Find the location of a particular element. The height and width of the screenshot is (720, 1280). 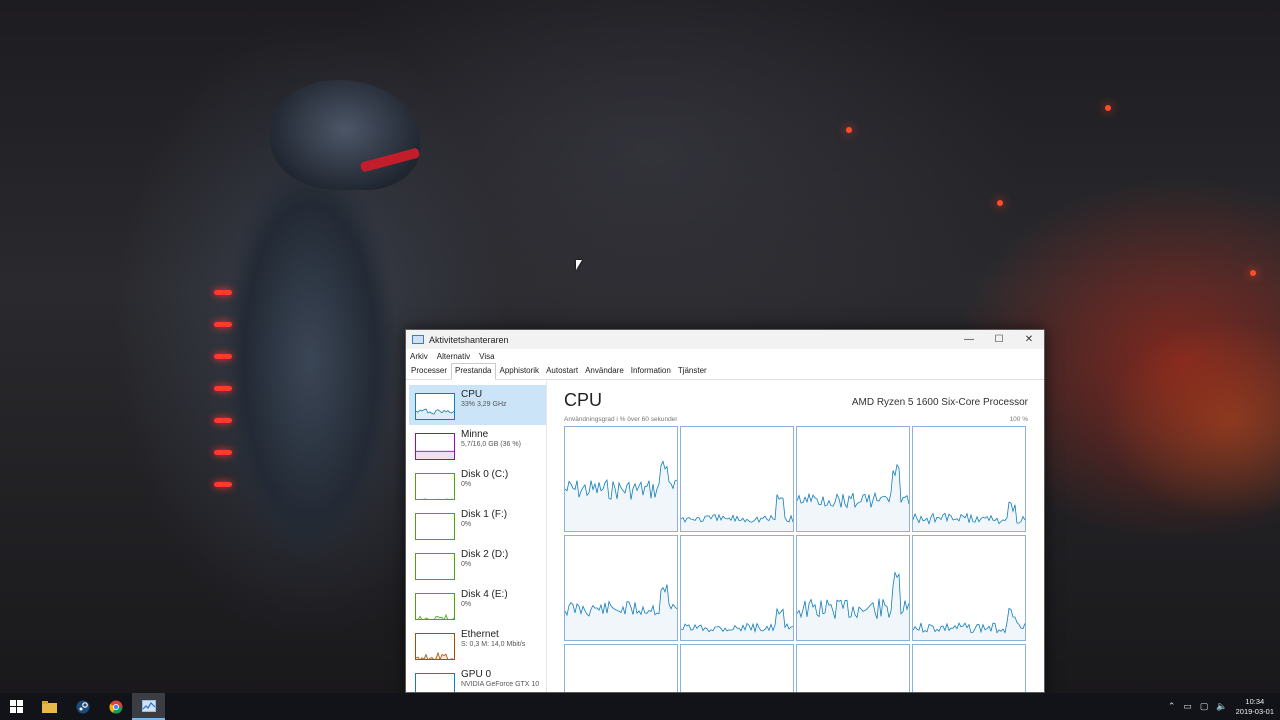

tab-anvandare: Användare is located at coordinates (605, 372).